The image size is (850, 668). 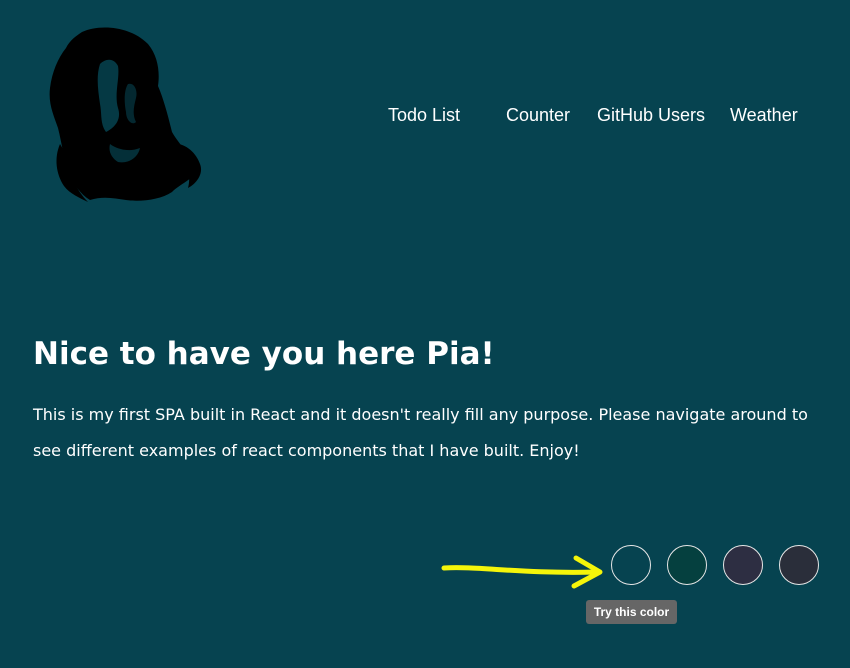 I want to click on arrow-icon, so click(x=522, y=572).